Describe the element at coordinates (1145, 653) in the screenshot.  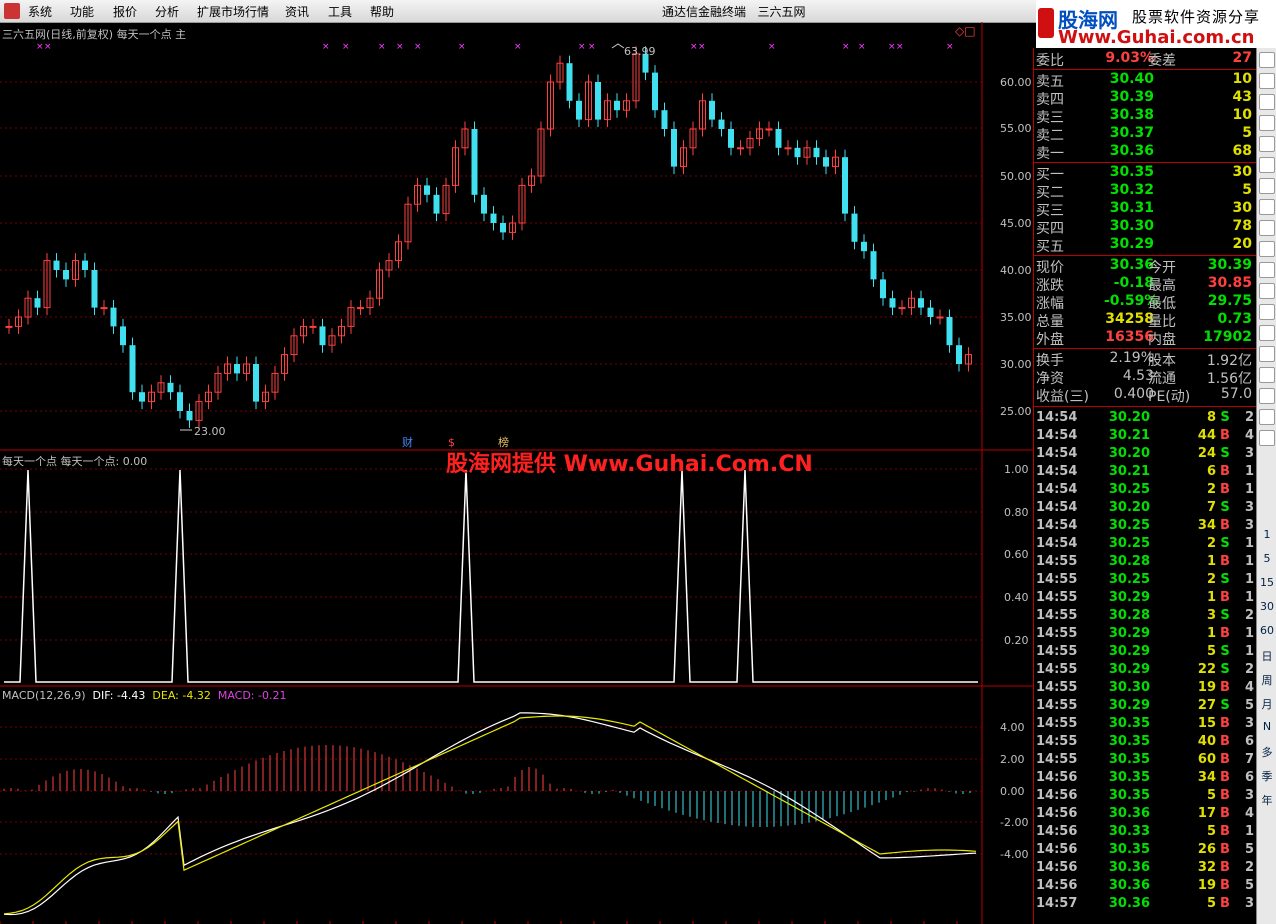
I see `tick-row: 14:55 30.29 5 S 1` at that location.